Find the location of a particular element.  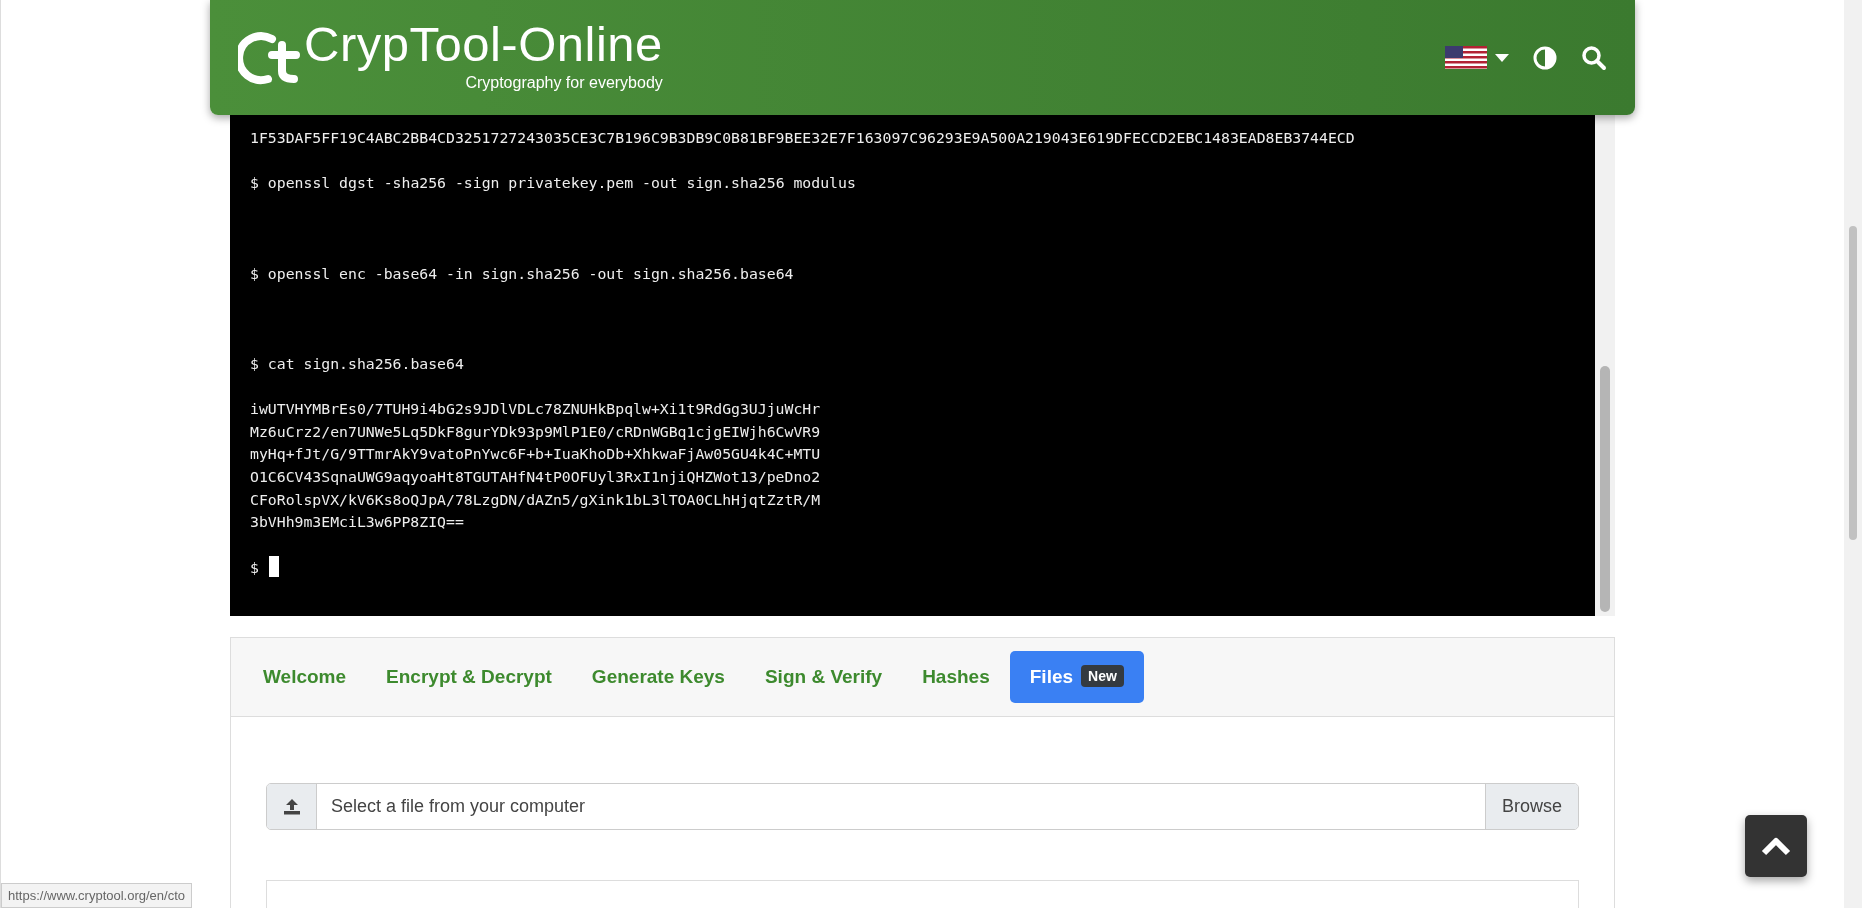

file-field: Select a file from your computer Browse is located at coordinates (922, 806).